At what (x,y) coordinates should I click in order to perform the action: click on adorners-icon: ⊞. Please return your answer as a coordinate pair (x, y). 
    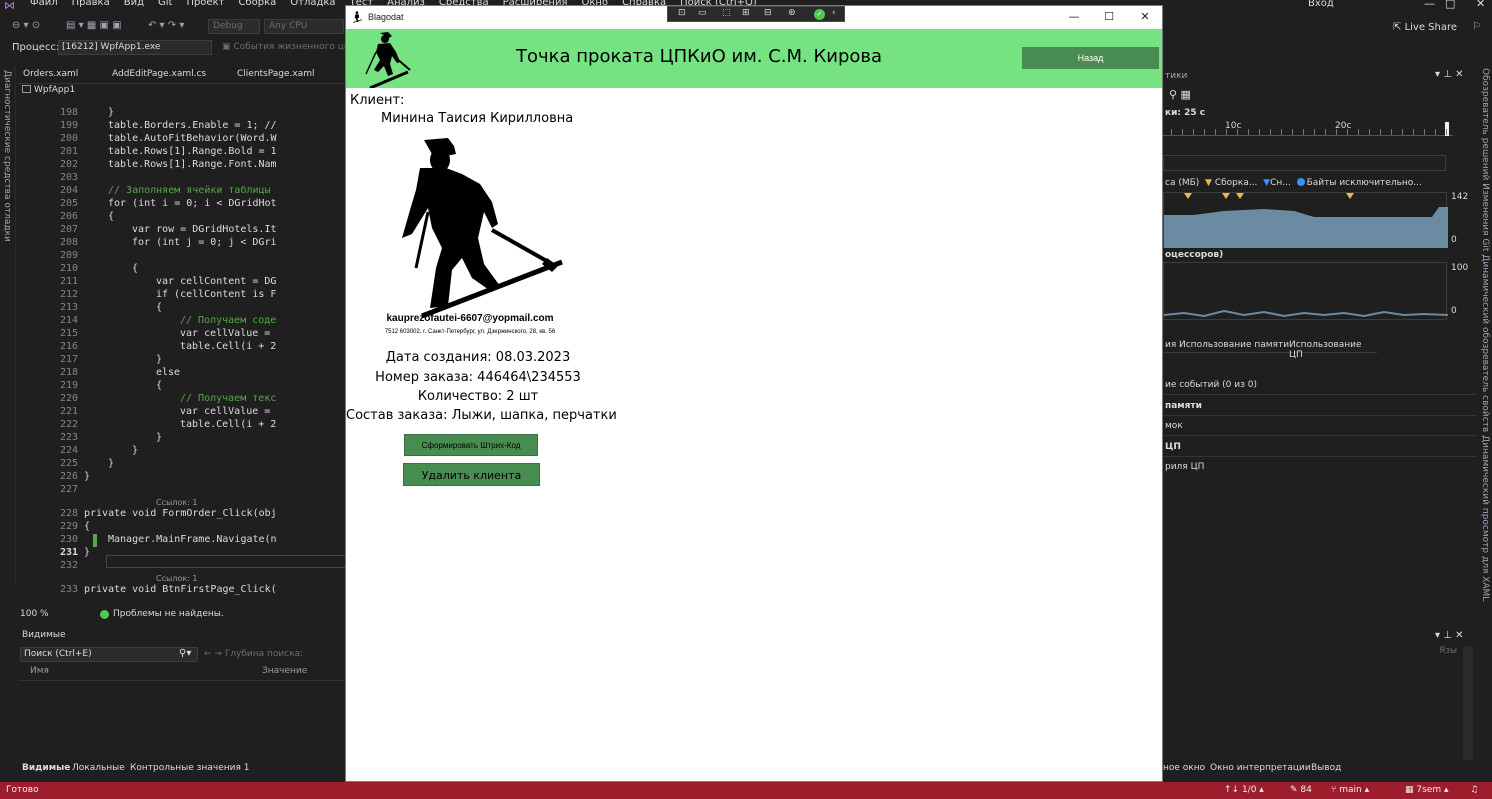
    Looking at the image, I should click on (746, 13).